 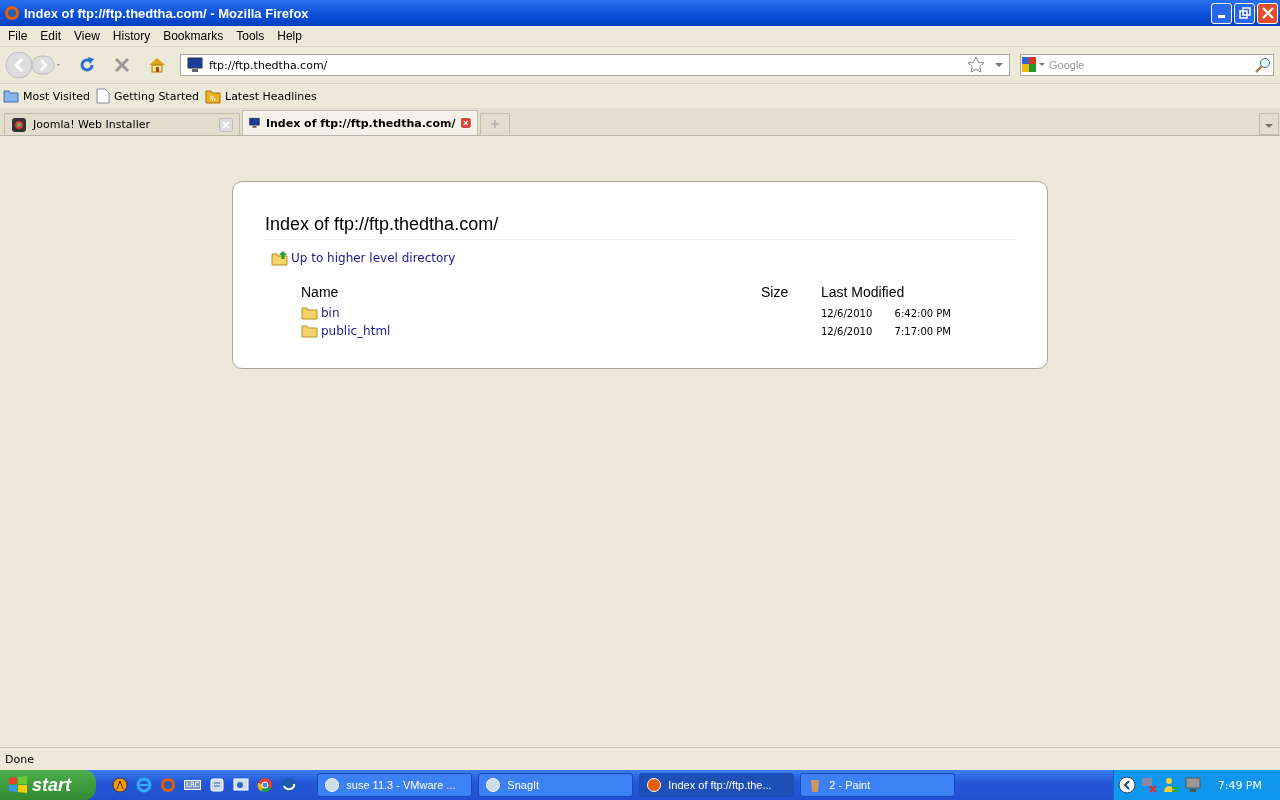 I want to click on document-icon, so click(x=217, y=785).